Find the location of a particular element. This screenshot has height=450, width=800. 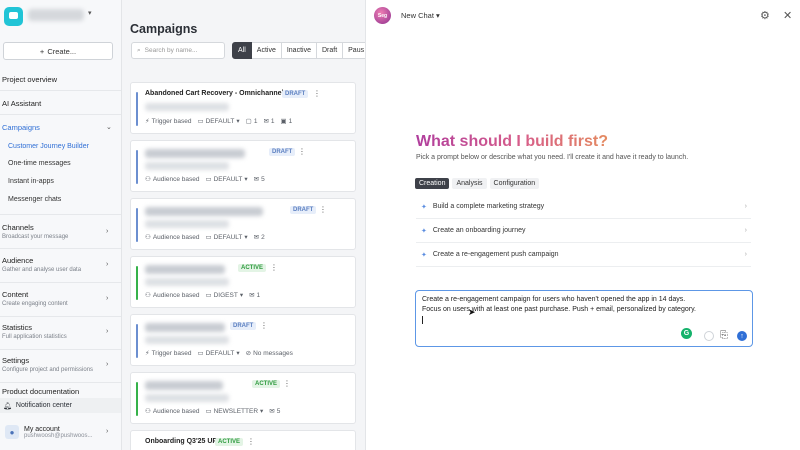

page-title: Campaigns is located at coordinates (164, 29).